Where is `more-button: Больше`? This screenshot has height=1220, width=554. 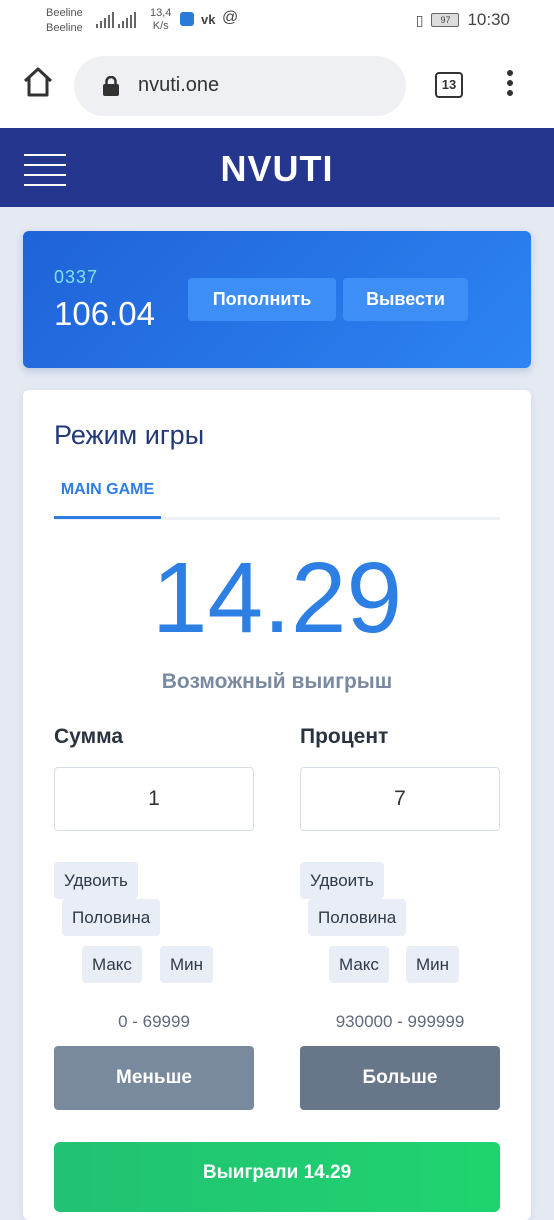
more-button: Больше is located at coordinates (400, 1078).